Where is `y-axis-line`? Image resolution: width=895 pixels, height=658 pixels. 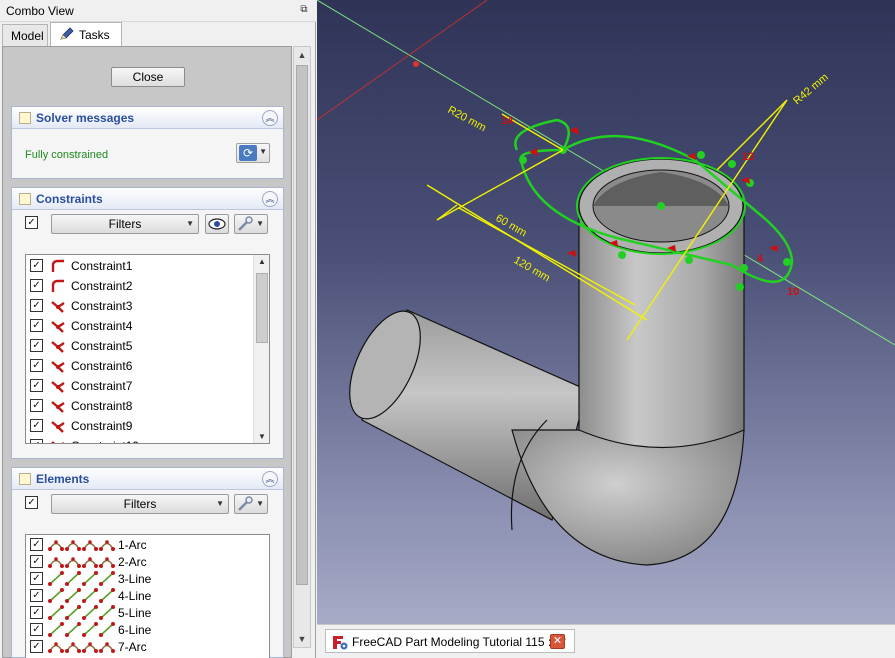 y-axis-line is located at coordinates (402, 60).